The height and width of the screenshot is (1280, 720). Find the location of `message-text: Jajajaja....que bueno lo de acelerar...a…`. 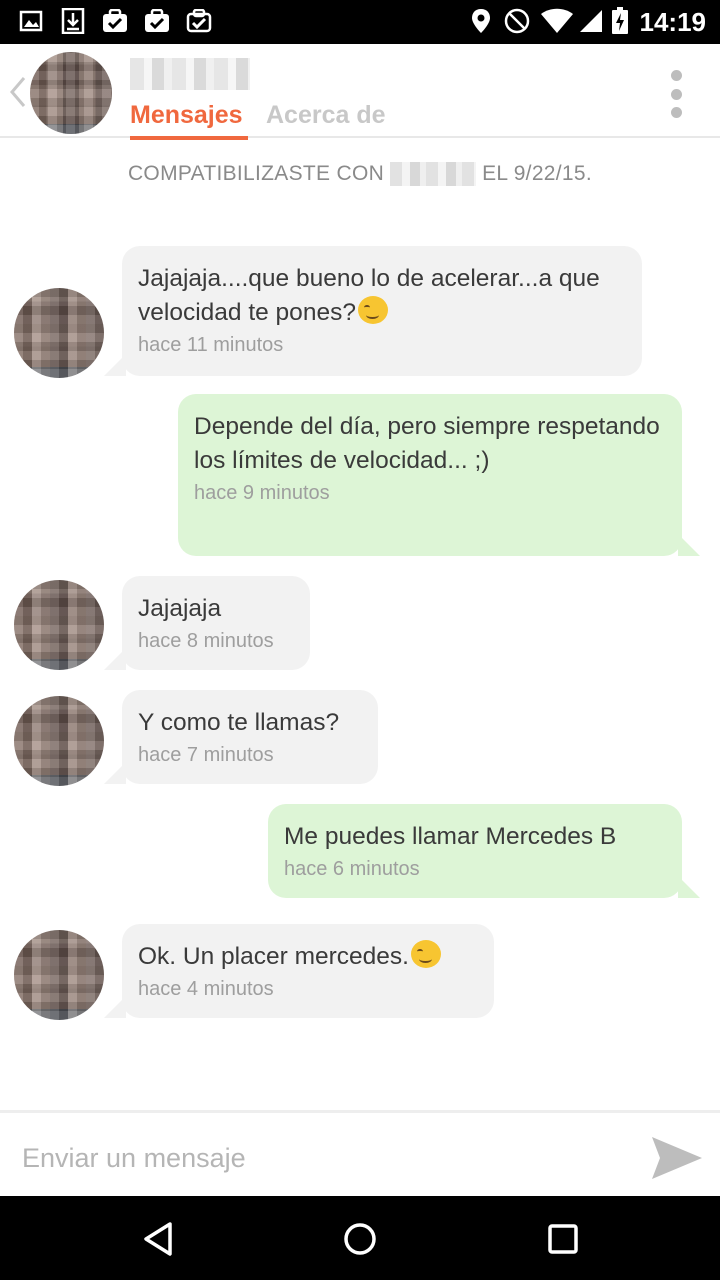

message-text: Jajajaja....que bueno lo de acelerar...a… is located at coordinates (369, 295).